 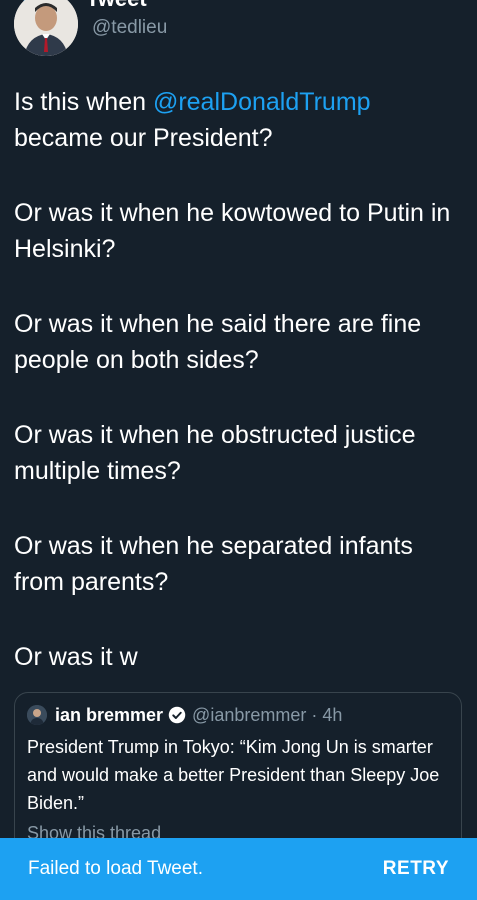 What do you see at coordinates (76, 657) in the screenshot?
I see `tweet-paragraph: Or was it w` at bounding box center [76, 657].